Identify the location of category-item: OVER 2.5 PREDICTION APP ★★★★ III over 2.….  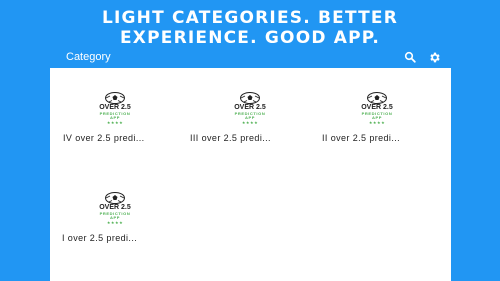
(250, 117).